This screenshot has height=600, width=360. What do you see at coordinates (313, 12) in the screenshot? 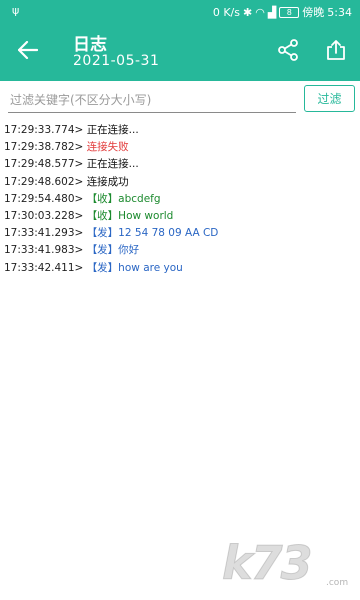
I see `carrier-label: 傍晚` at bounding box center [313, 12].